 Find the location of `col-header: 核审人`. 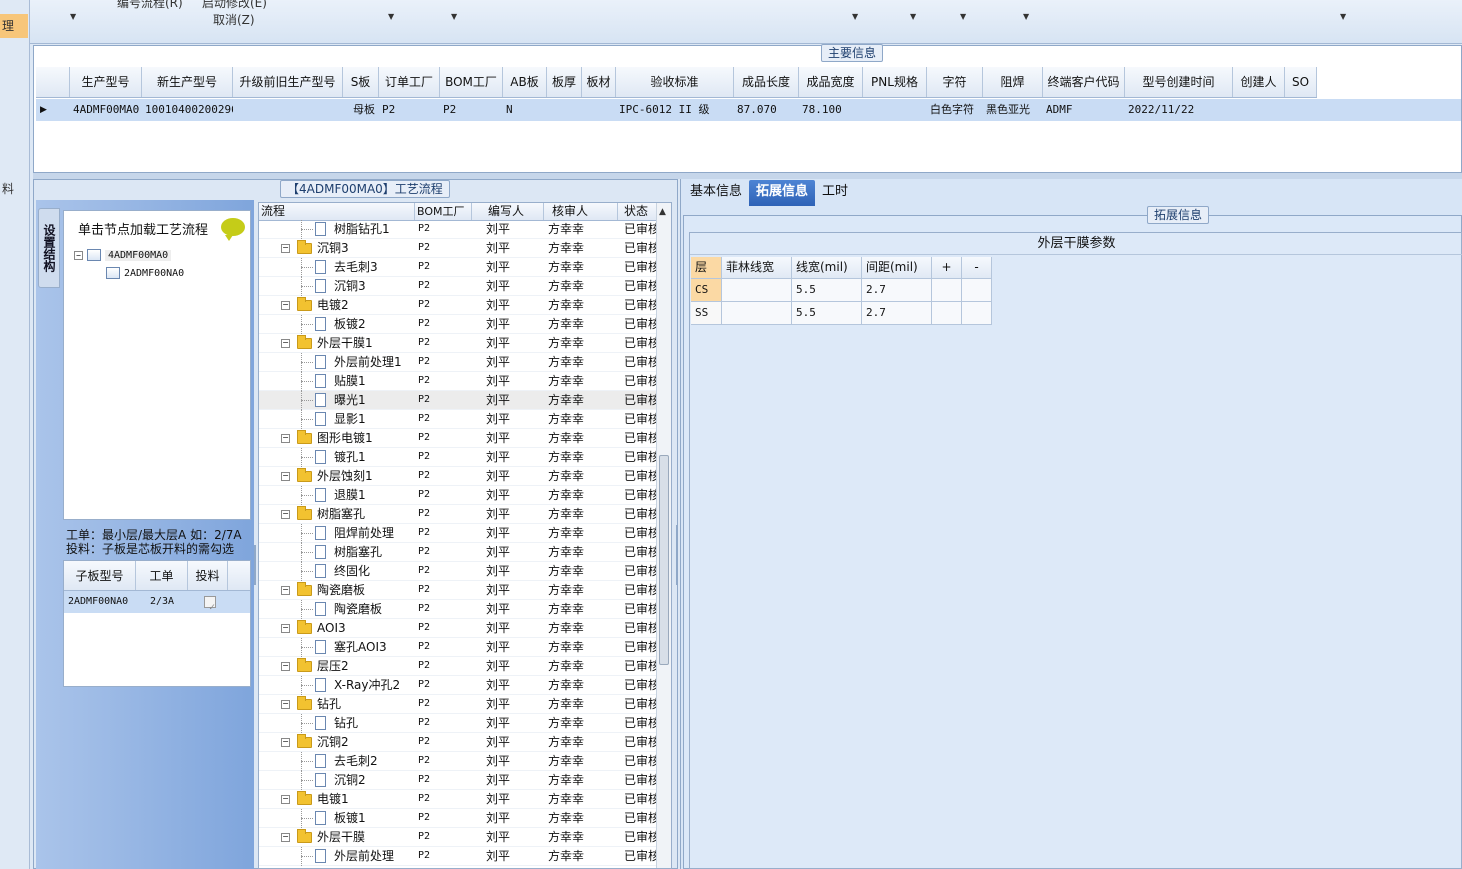

col-header: 核审人 is located at coordinates (581, 211).